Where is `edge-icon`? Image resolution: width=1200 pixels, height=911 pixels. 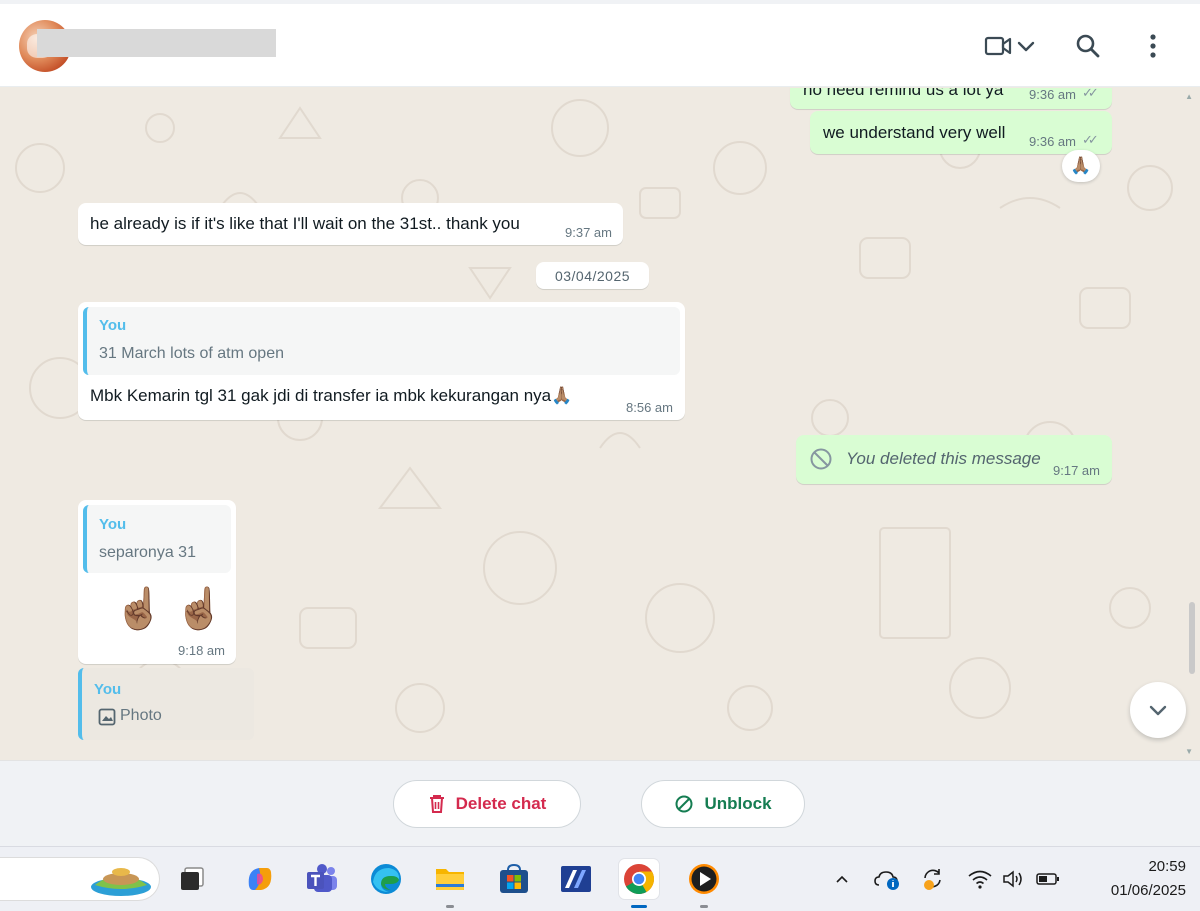 edge-icon is located at coordinates (386, 879).